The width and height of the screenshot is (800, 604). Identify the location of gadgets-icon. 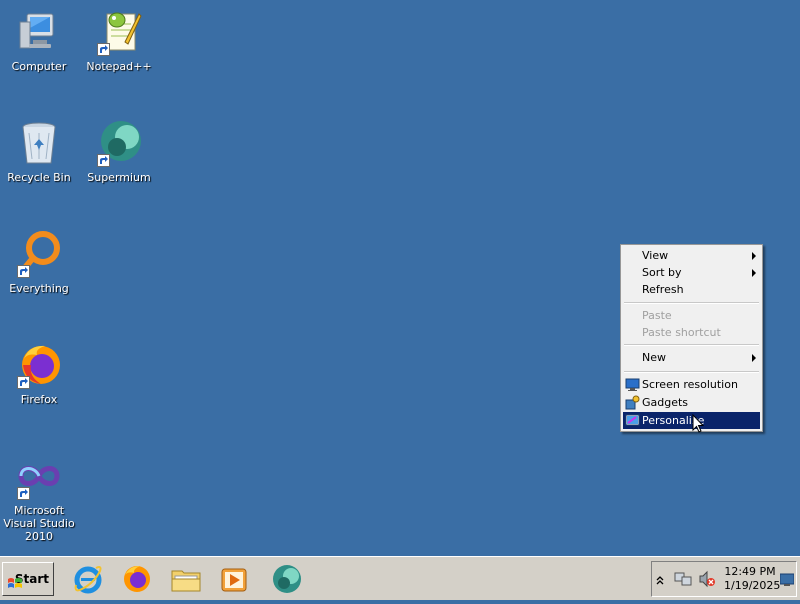
(632, 402).